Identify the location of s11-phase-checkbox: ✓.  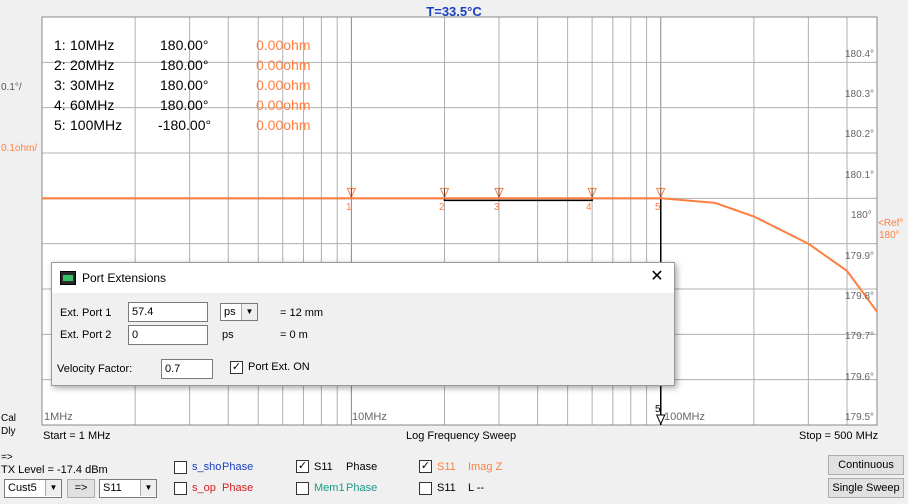
(302, 466).